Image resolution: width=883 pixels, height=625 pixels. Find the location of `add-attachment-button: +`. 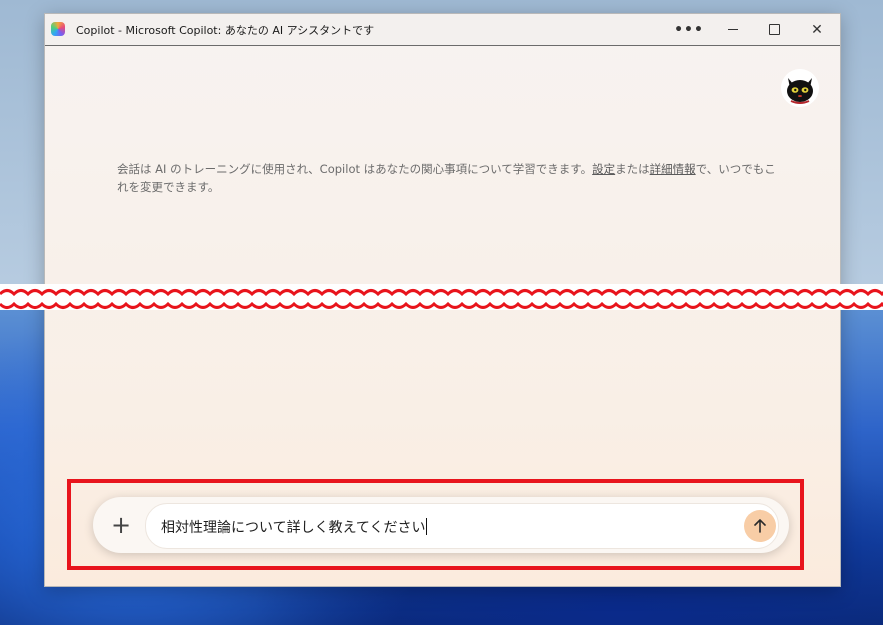

add-attachment-button: + is located at coordinates (121, 525).